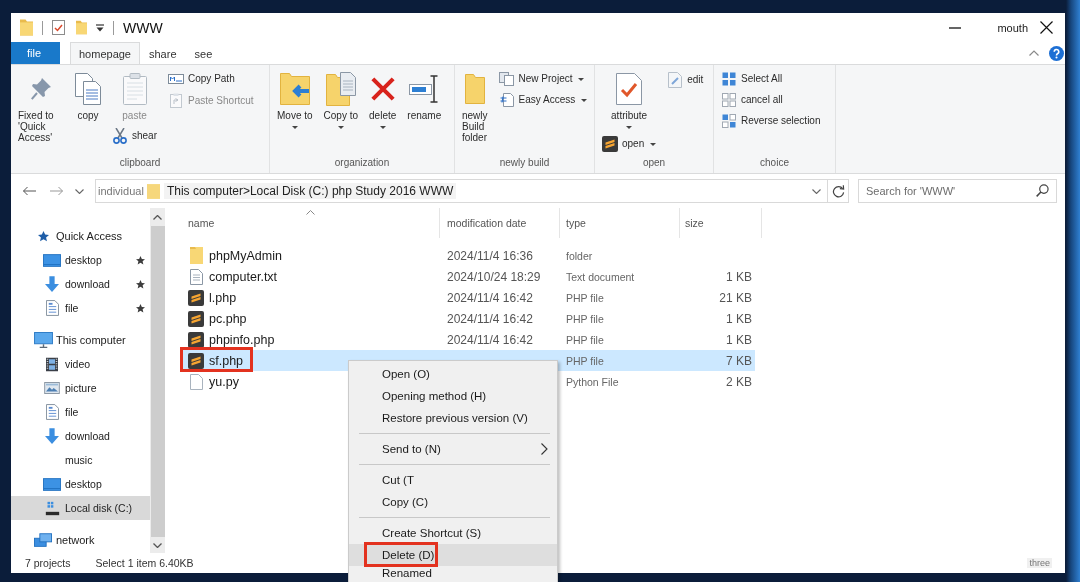 The image size is (1080, 582). Describe the element at coordinates (453, 555) in the screenshot. I see `menu-item: Delete (D)` at that location.